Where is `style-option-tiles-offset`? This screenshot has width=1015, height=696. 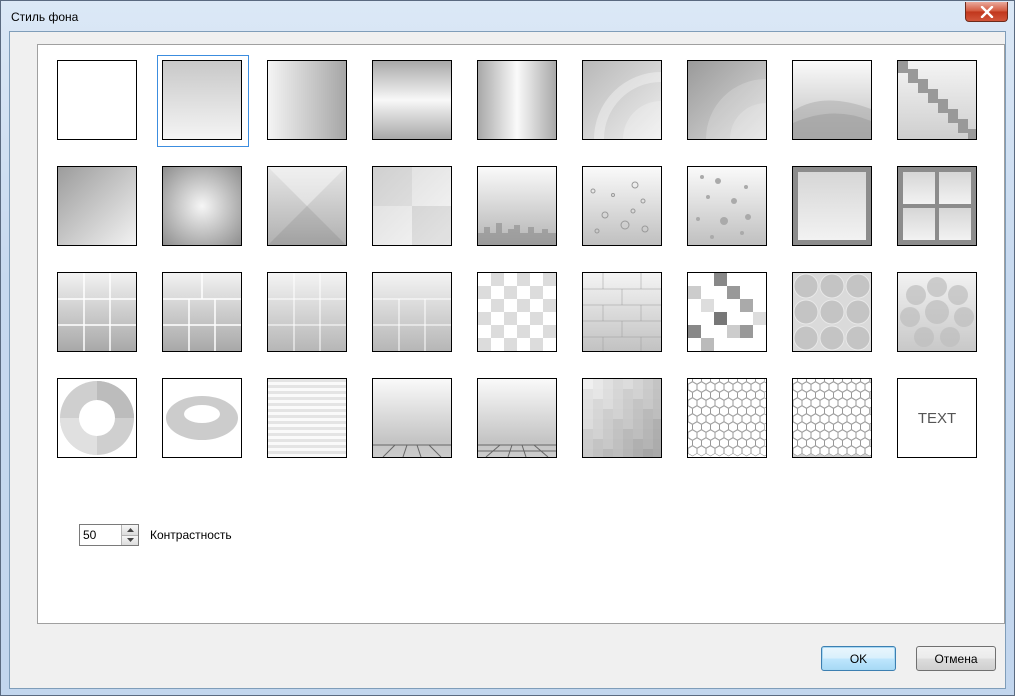
style-option-tiles-offset is located at coordinates (203, 313).